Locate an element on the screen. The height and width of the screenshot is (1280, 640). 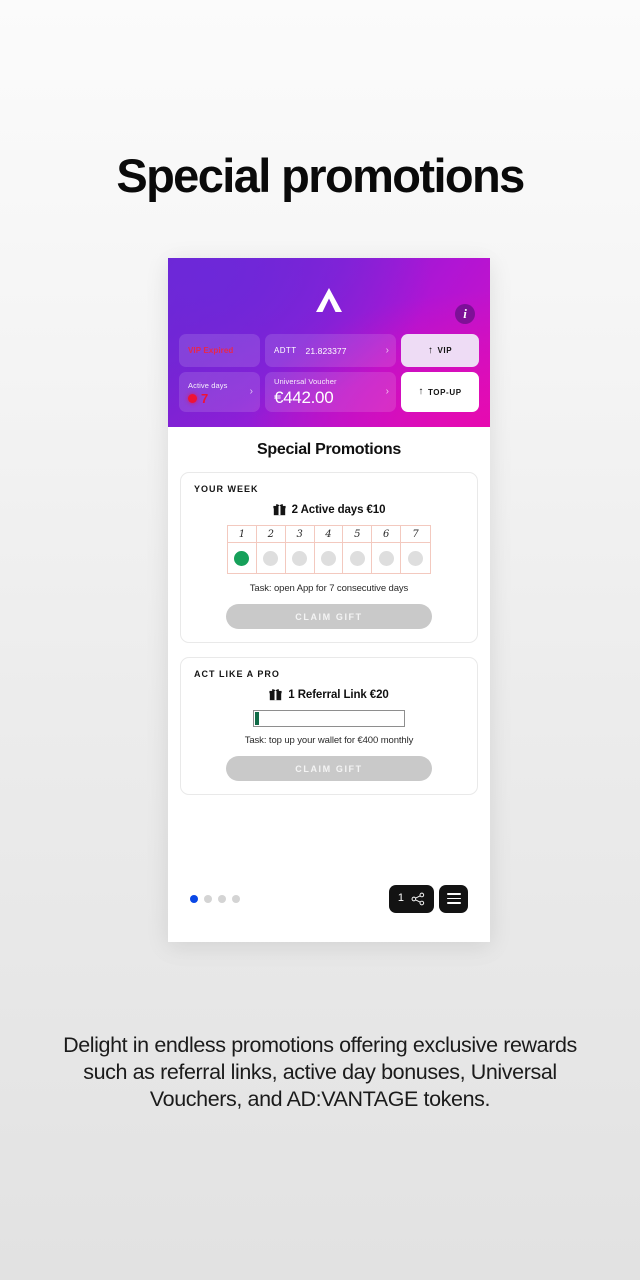
voucher-amount: €442.00 is located at coordinates (304, 397).